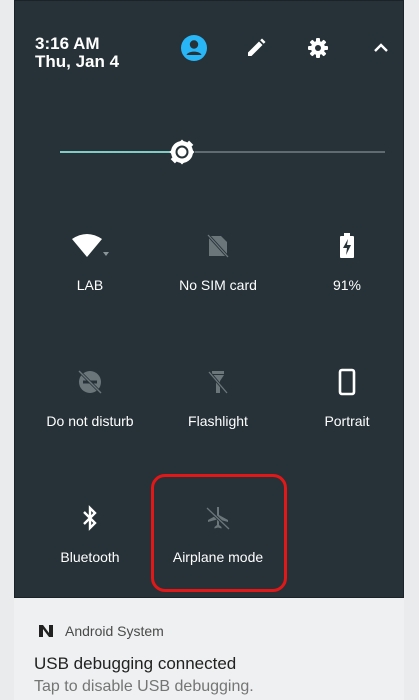 The image size is (419, 700). I want to click on brightness-track-filled, so click(121, 152).